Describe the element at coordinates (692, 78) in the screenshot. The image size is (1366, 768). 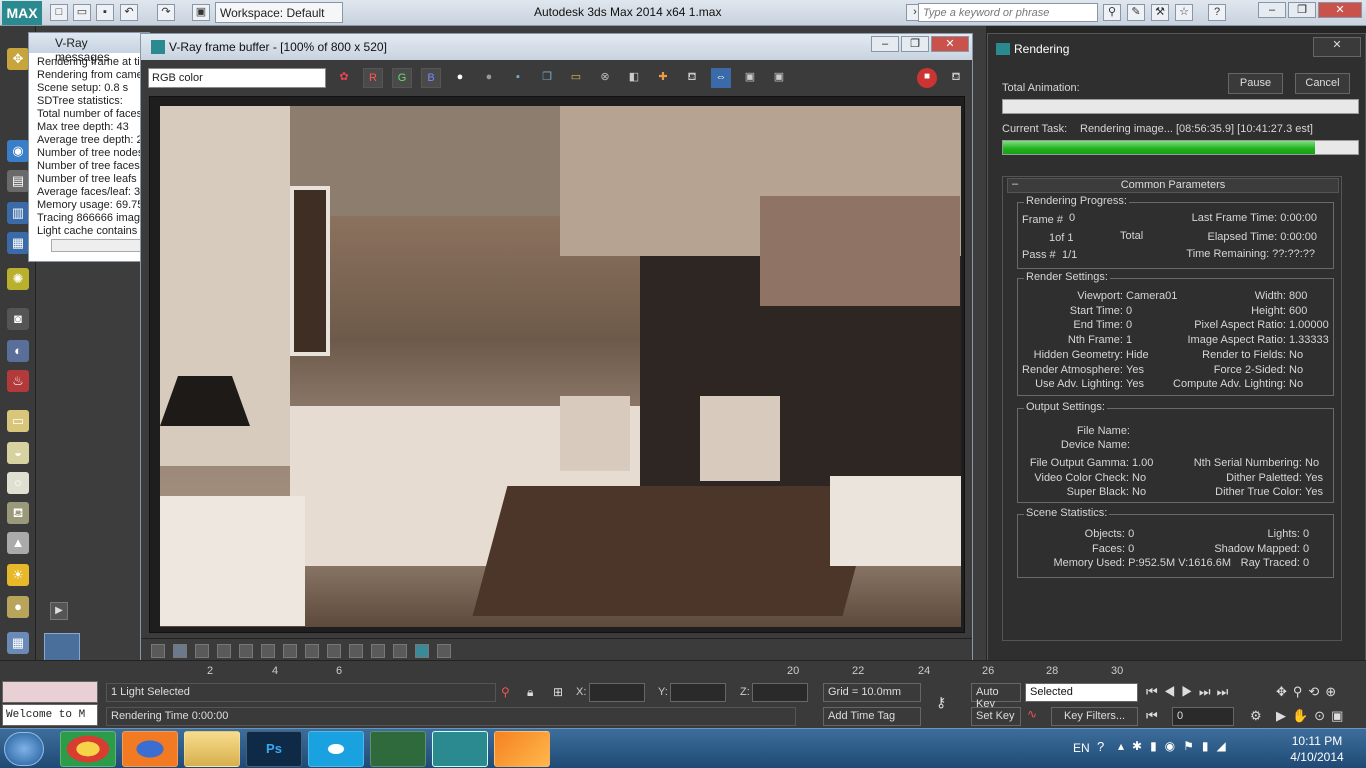
I see `teapot-render-icon: ⛾` at that location.